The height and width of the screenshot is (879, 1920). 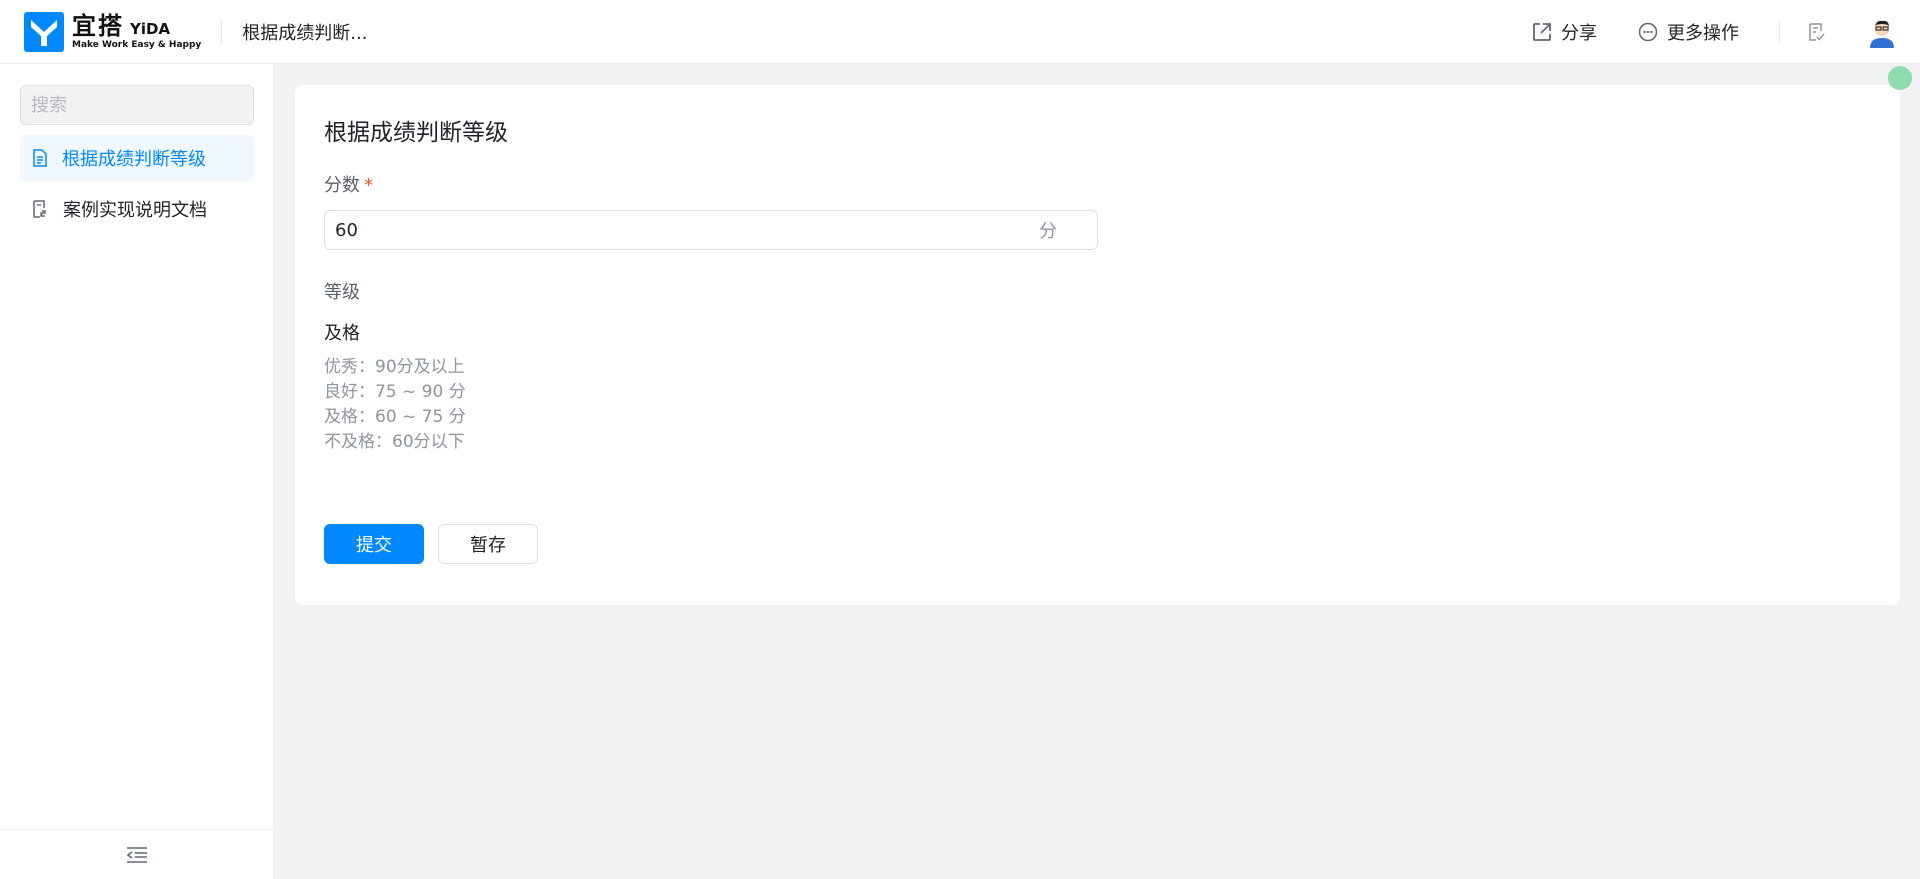 What do you see at coordinates (134, 159) in the screenshot?
I see `sidebar-item-label: 根据成绩判断等级` at bounding box center [134, 159].